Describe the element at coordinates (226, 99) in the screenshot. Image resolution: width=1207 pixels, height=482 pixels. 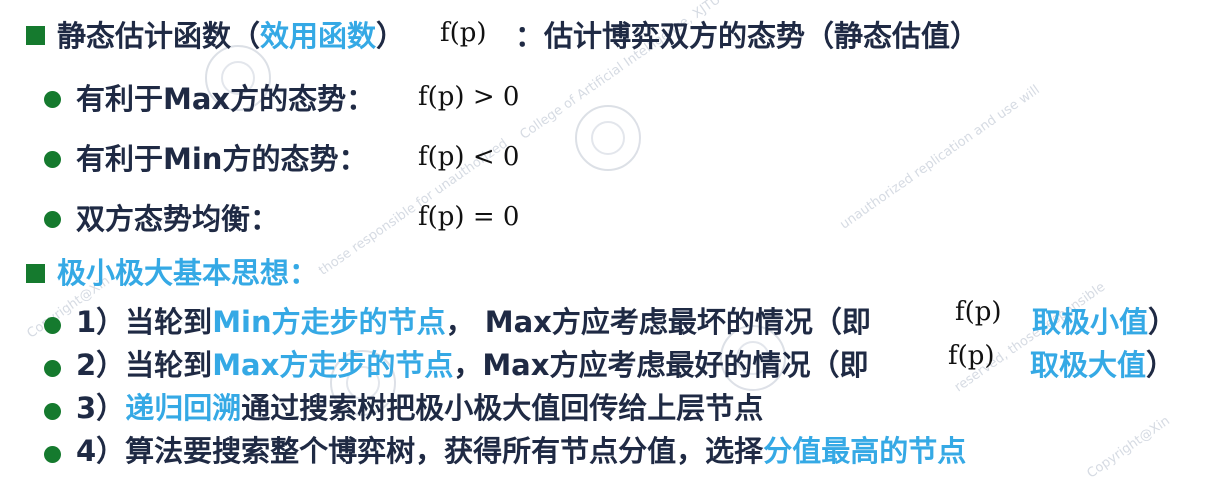
I see `bullet-label: 有利于Max方的态势：` at that location.